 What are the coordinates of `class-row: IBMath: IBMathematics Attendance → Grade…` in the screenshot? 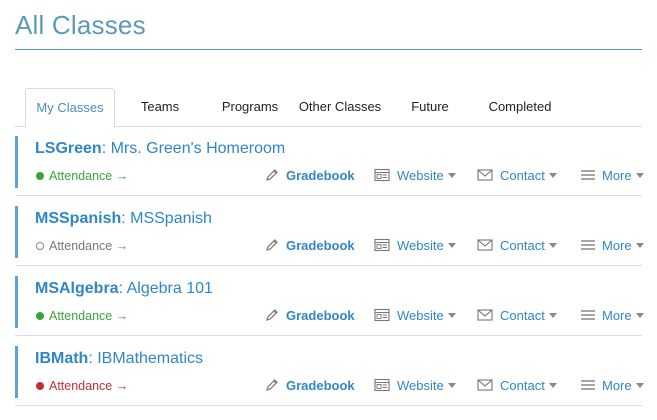 It's located at (329, 376).